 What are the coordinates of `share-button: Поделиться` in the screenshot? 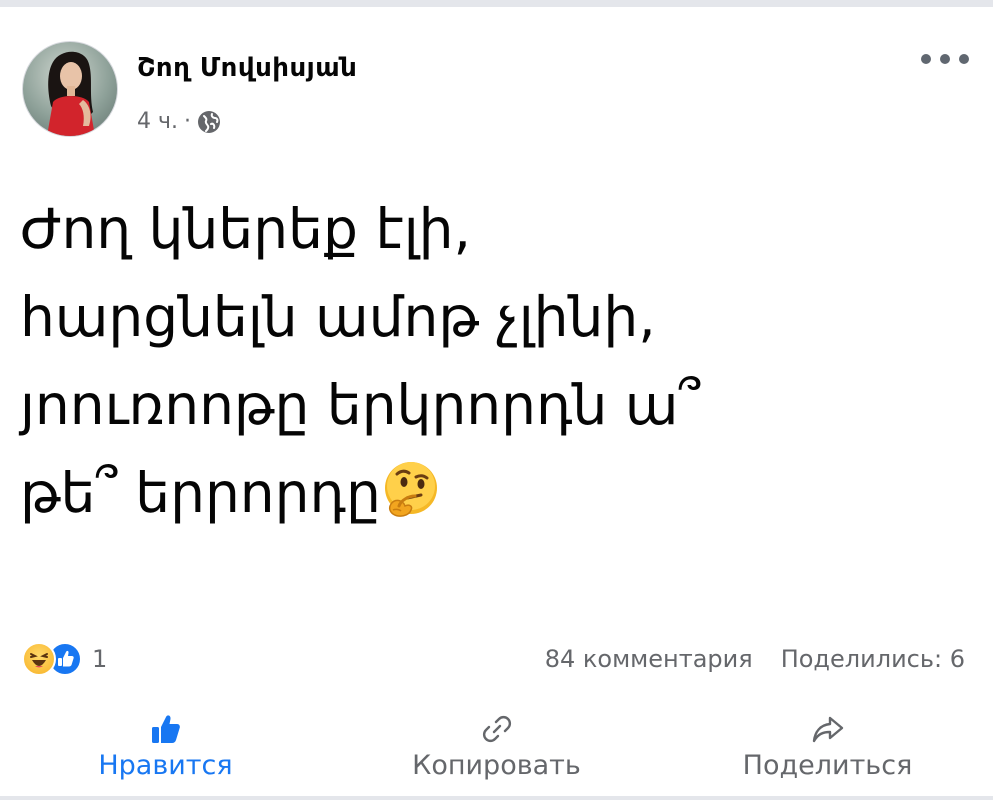 It's located at (828, 746).